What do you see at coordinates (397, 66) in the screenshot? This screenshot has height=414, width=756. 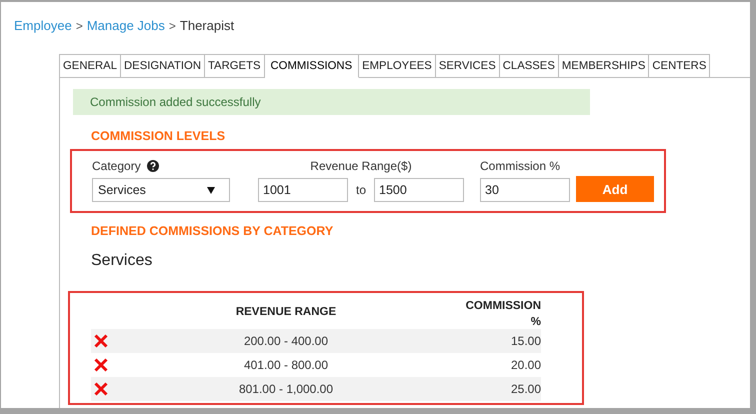 I see `tab: EMPLOYEES` at bounding box center [397, 66].